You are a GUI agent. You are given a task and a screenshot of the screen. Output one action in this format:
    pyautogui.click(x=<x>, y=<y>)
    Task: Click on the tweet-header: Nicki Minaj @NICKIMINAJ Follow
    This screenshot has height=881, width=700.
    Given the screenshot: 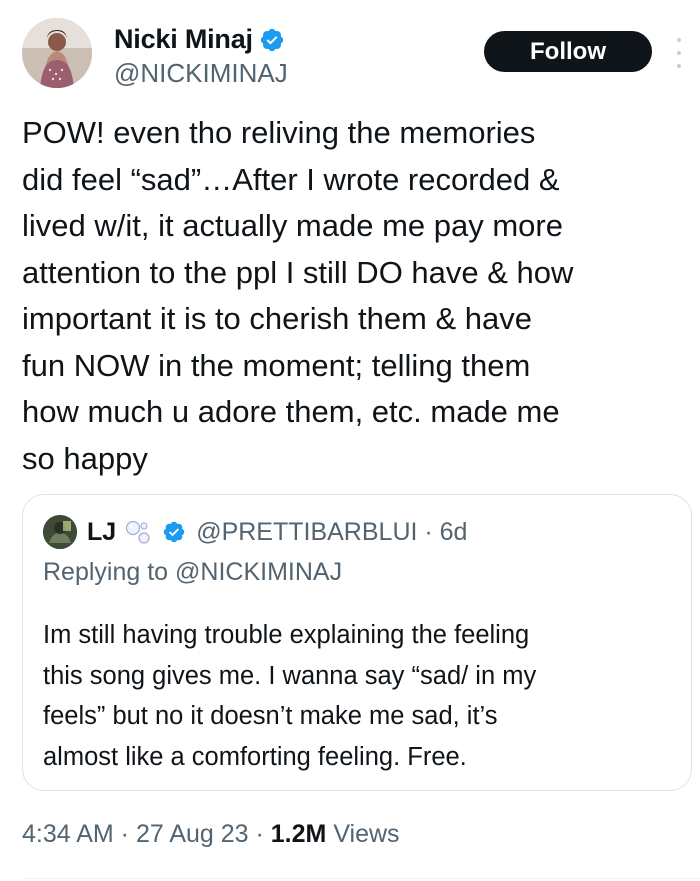 What is the action you would take?
    pyautogui.click(x=350, y=55)
    